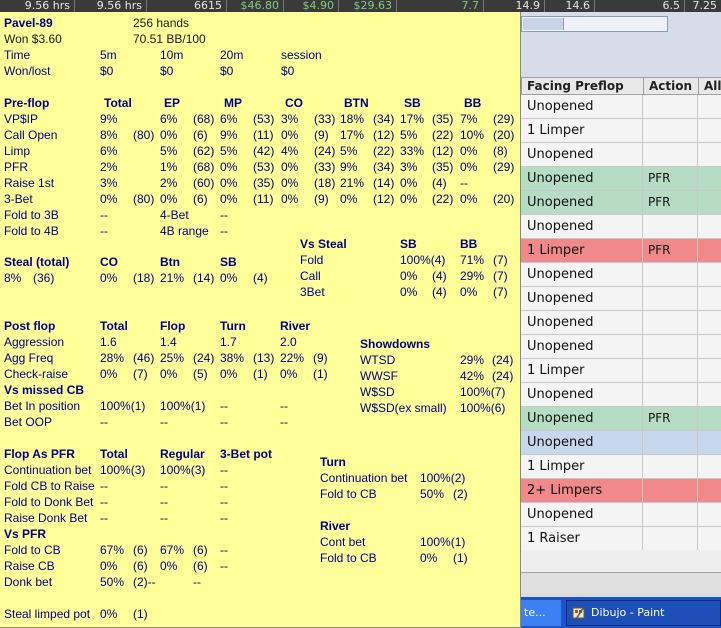  What do you see at coordinates (173, 326) in the screenshot?
I see `postflop-header: Flop` at bounding box center [173, 326].